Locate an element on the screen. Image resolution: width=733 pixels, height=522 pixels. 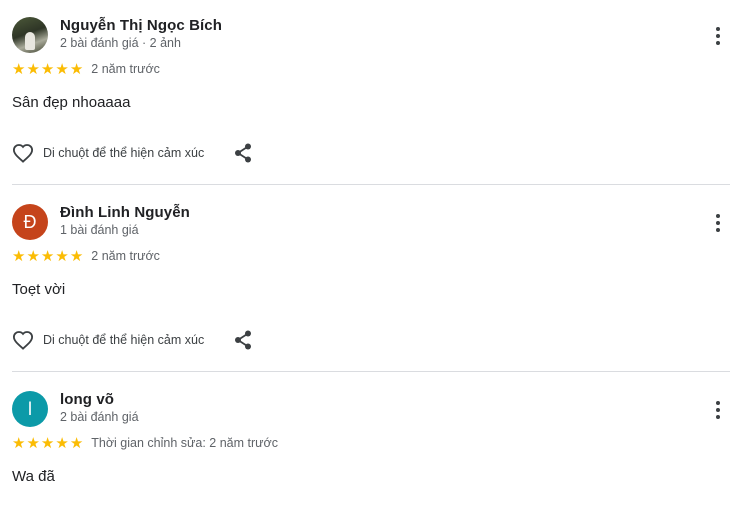
avatar is located at coordinates (30, 35).